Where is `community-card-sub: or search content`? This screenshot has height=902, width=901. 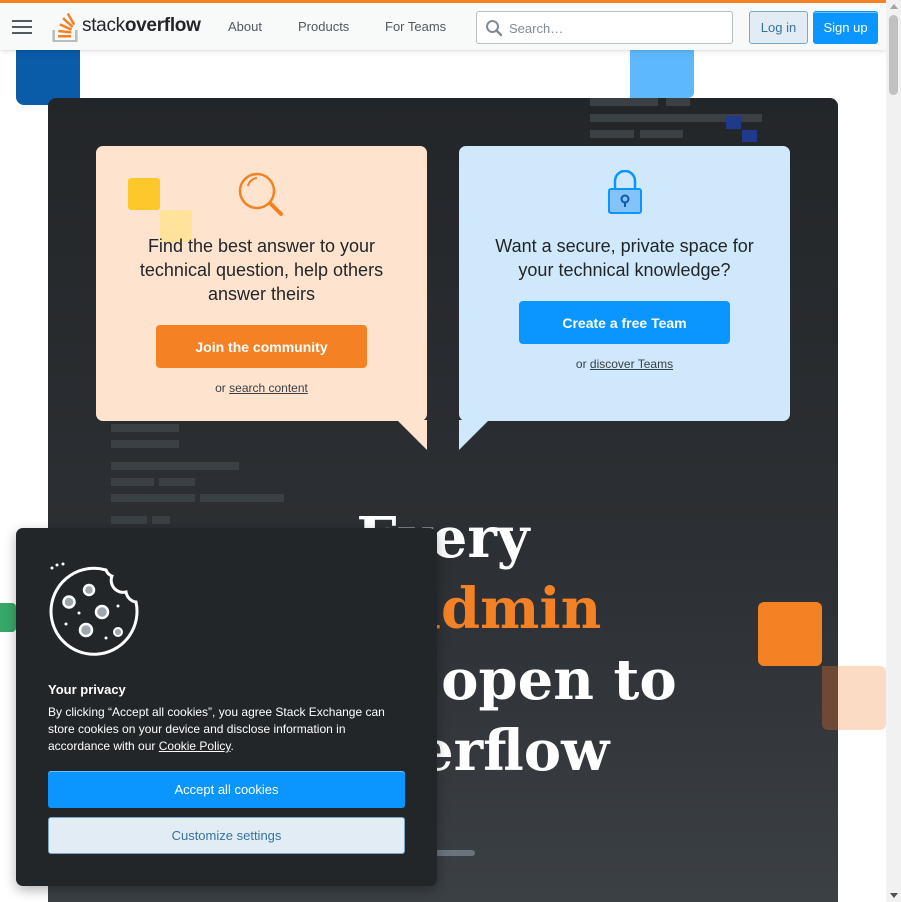 community-card-sub: or search content is located at coordinates (261, 388).